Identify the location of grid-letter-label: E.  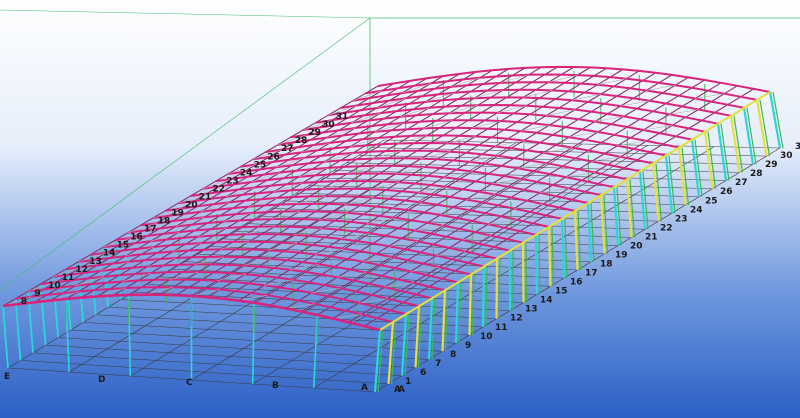
(7, 377).